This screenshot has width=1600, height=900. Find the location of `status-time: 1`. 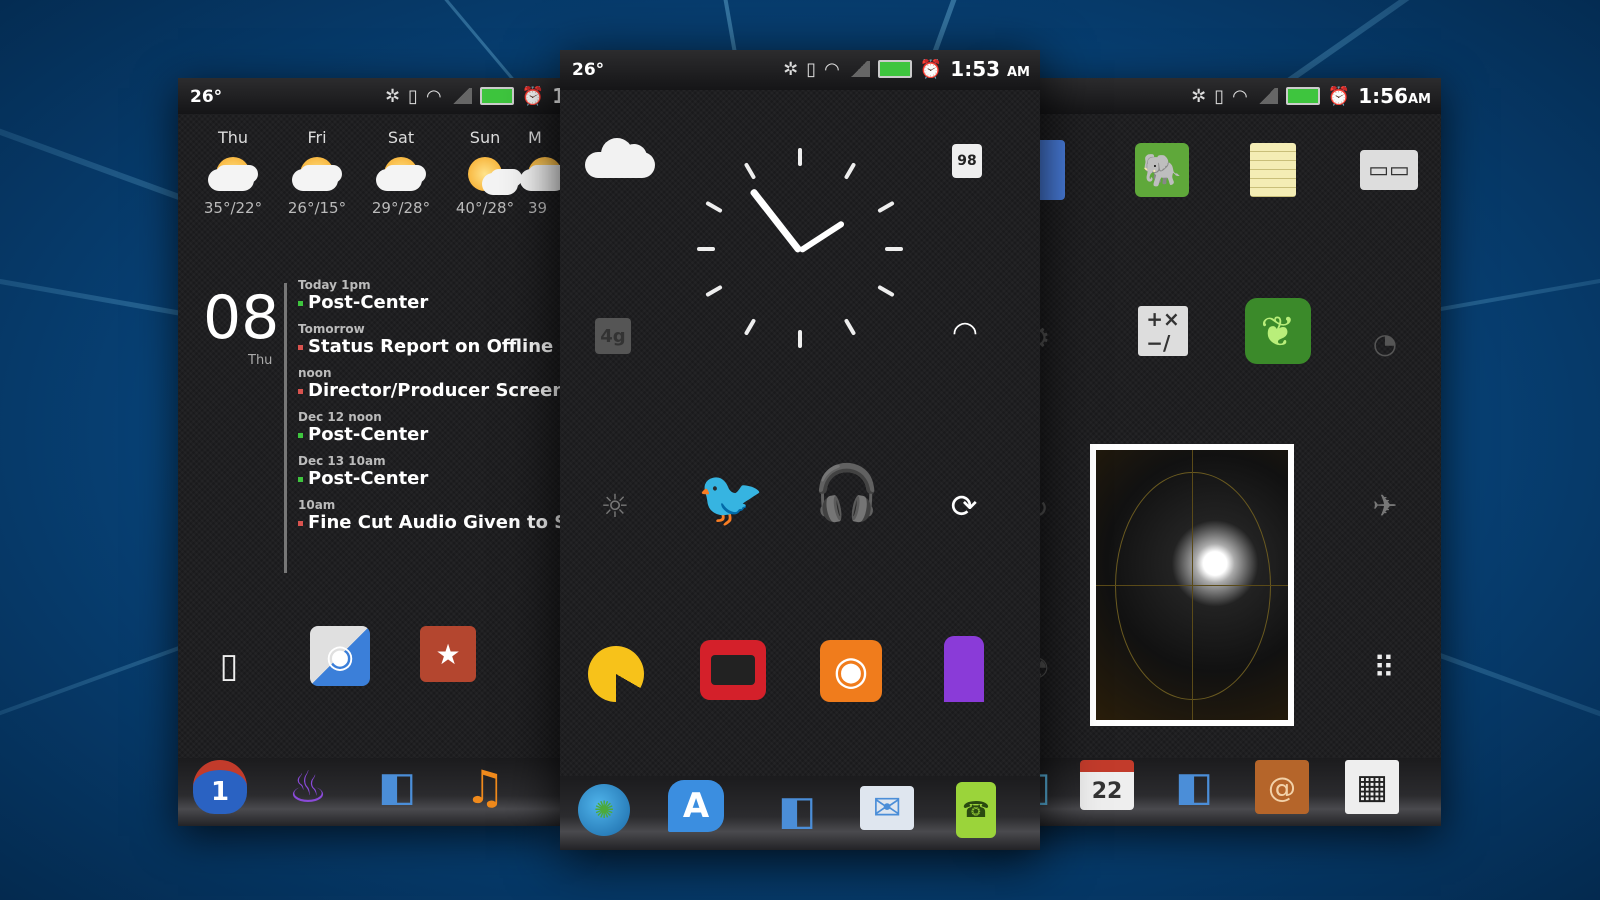

status-time: 1 is located at coordinates (556, 96).